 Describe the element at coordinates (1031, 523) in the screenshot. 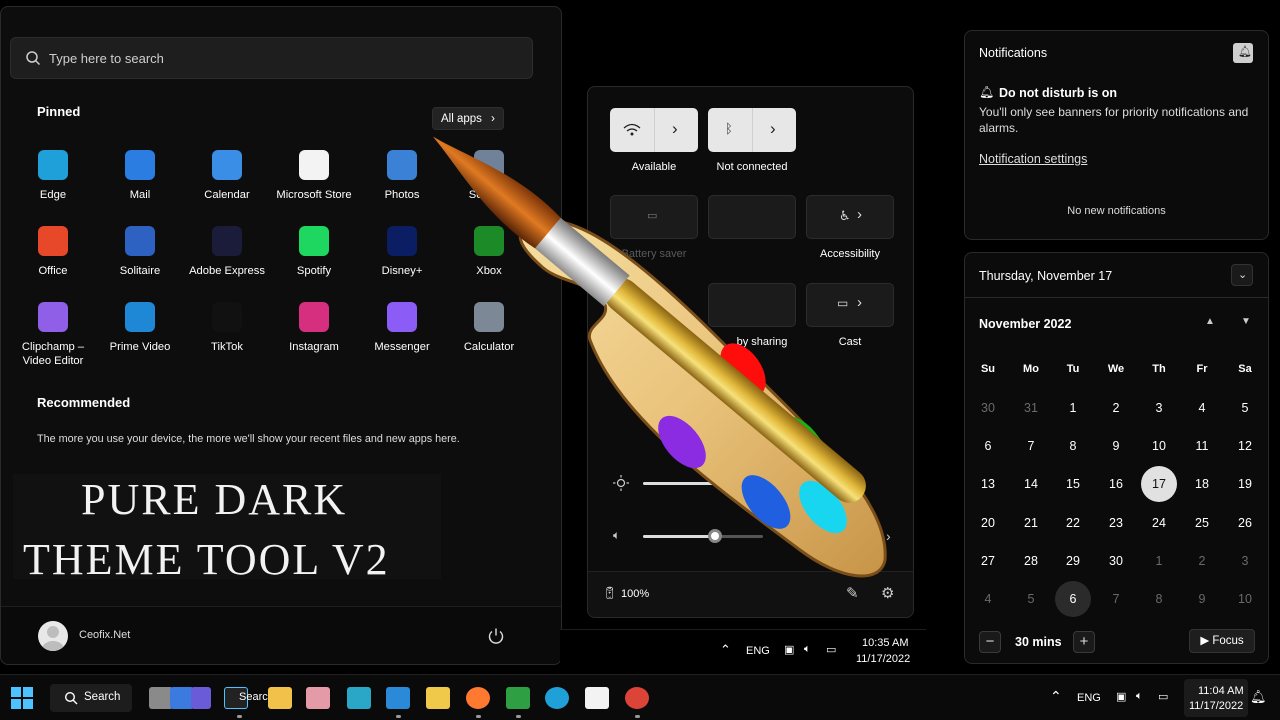

I see `calendar-day: 21` at that location.